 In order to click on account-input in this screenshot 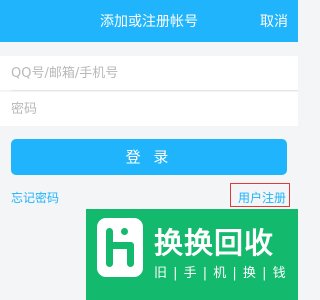, I will do `click(149, 73)`.